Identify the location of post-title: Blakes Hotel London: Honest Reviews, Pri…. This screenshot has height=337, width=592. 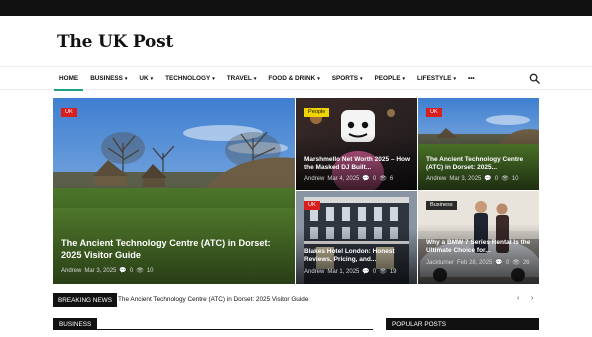
(359, 256).